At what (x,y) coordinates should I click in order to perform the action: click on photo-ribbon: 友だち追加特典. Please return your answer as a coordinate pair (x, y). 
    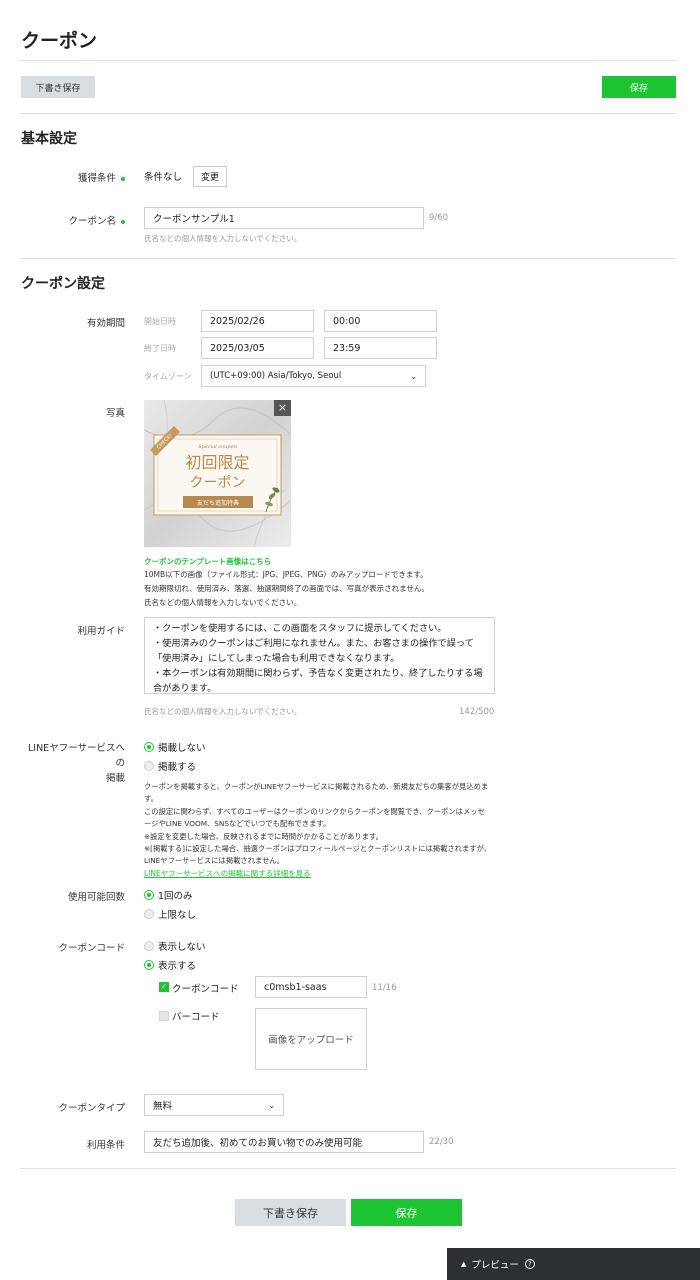
    Looking at the image, I should click on (218, 503).